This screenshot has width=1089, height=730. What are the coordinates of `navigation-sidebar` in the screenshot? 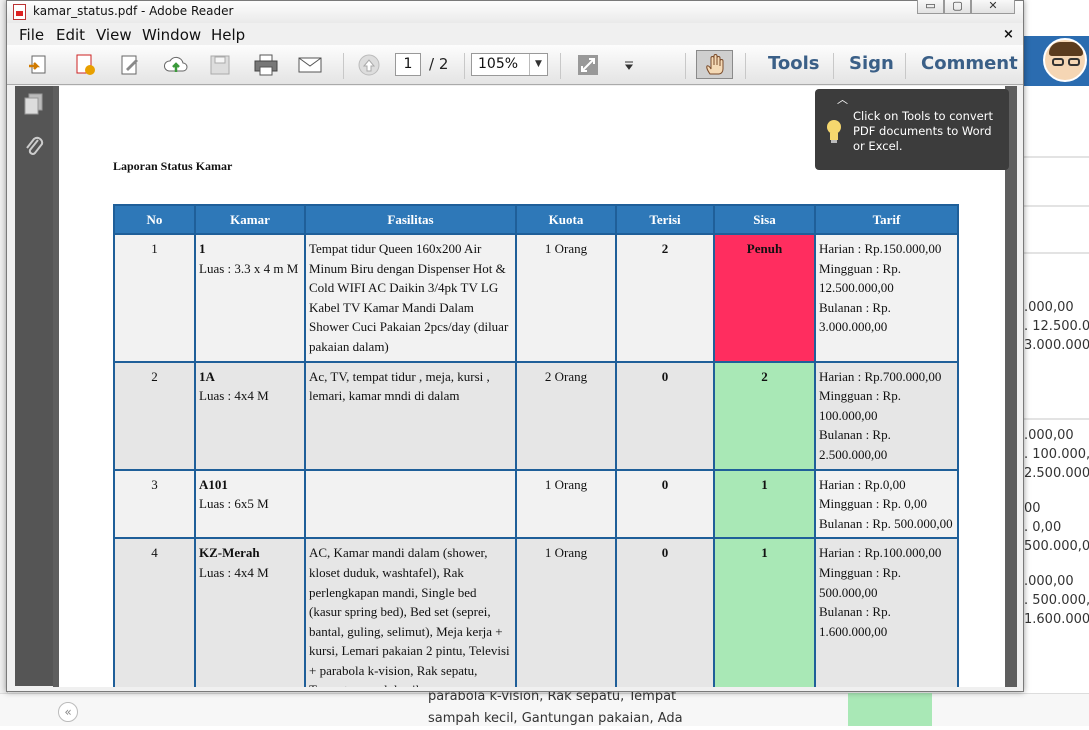 It's located at (34, 386).